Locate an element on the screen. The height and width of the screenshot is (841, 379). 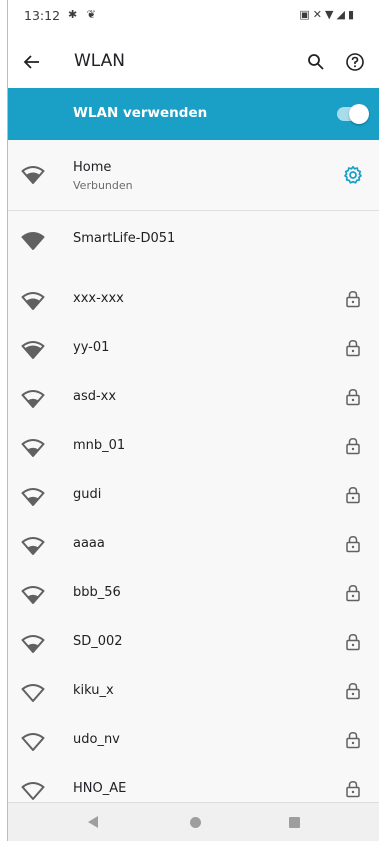
settings-icon: ✱ is located at coordinates (73, 14).